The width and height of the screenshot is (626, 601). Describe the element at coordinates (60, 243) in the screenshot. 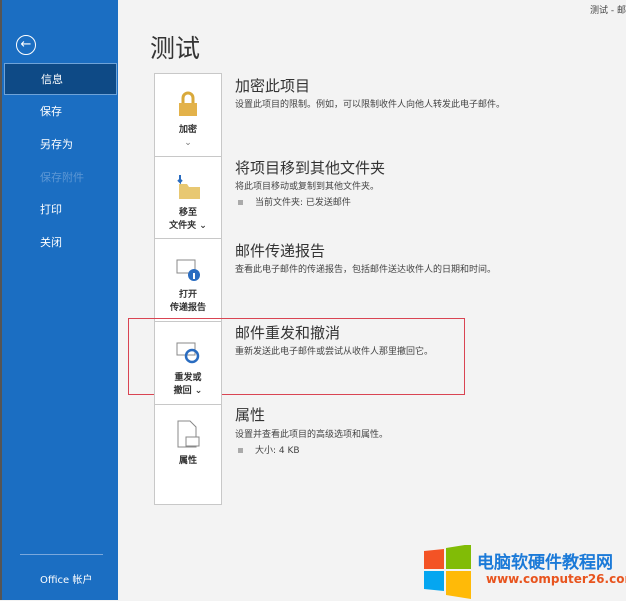

I see `sidebar-item-close: 关闭` at that location.